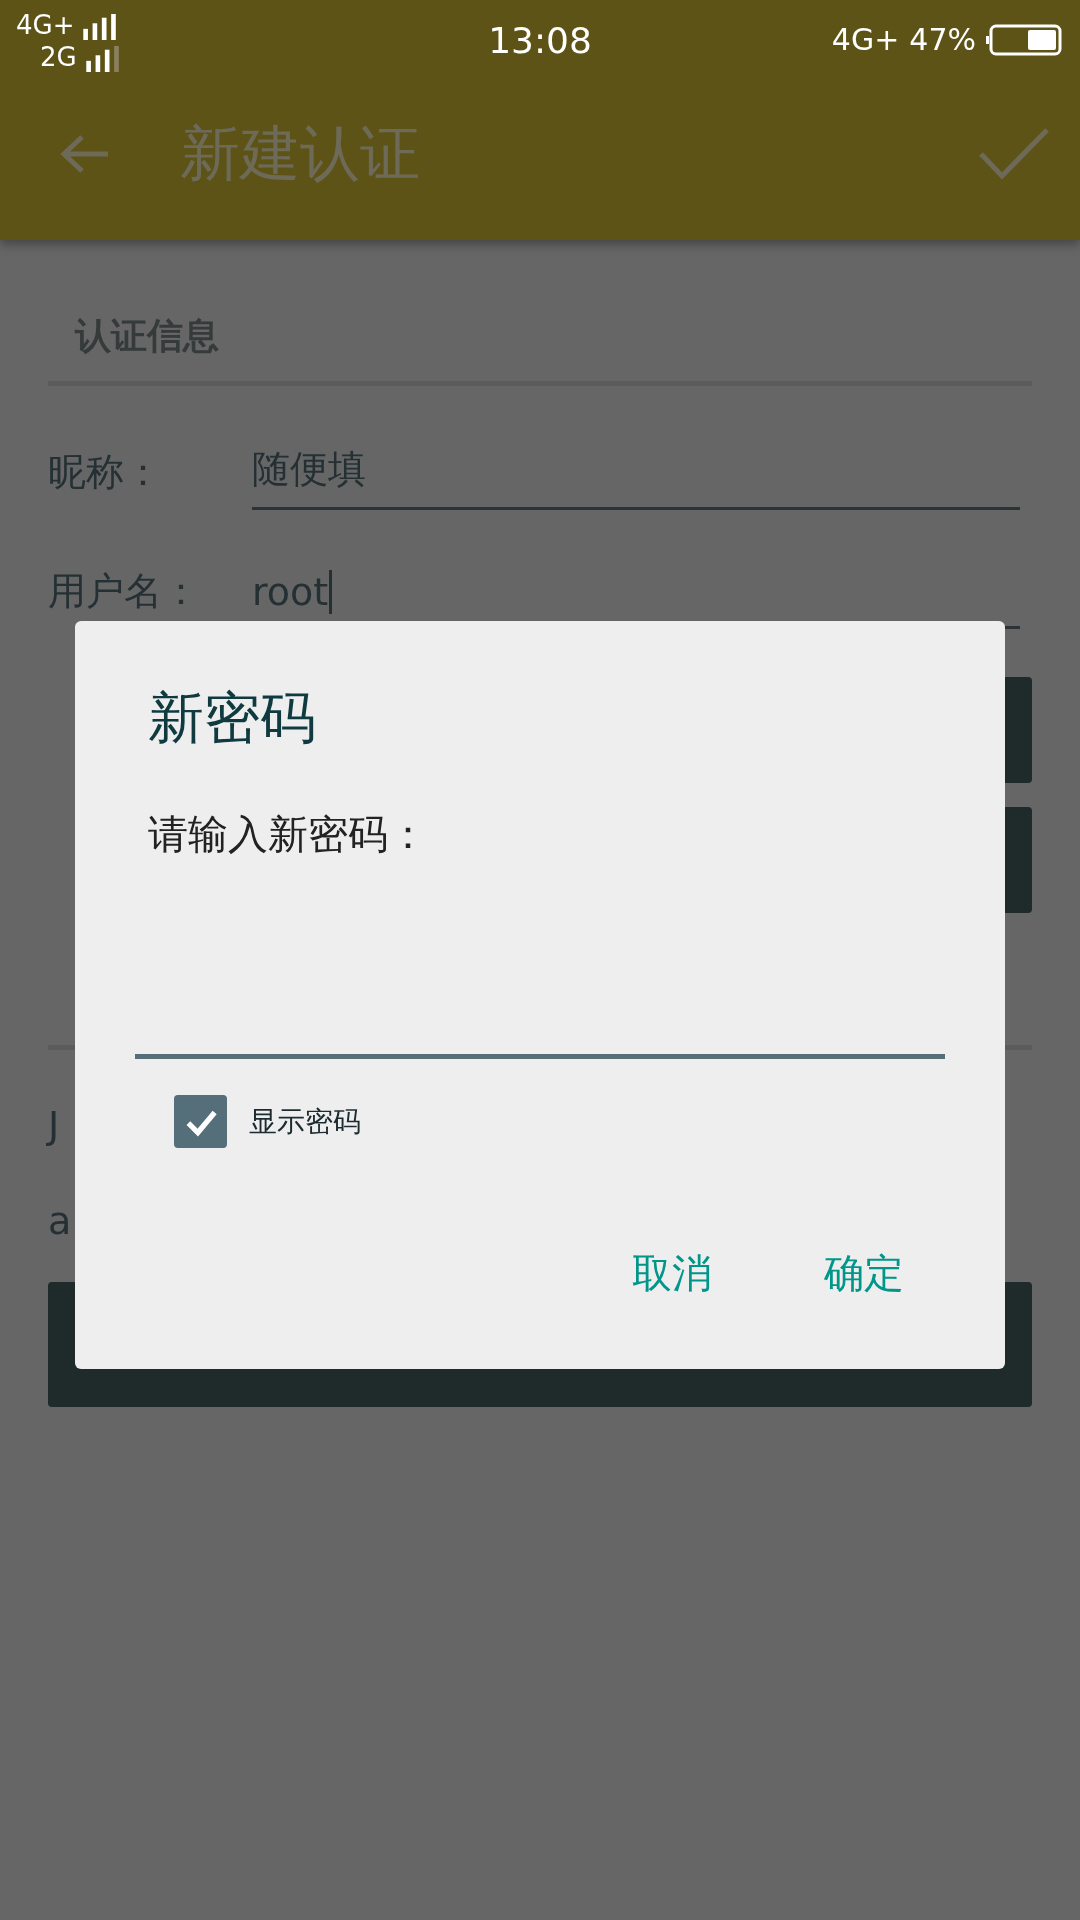  What do you see at coordinates (942, 40) in the screenshot?
I see `battery-percent: 47%` at bounding box center [942, 40].